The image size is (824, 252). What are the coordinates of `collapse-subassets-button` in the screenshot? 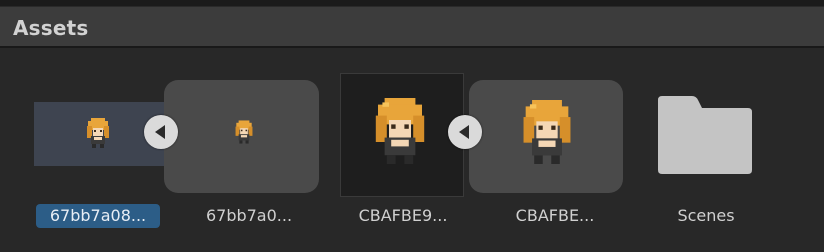 It's located at (161, 132).